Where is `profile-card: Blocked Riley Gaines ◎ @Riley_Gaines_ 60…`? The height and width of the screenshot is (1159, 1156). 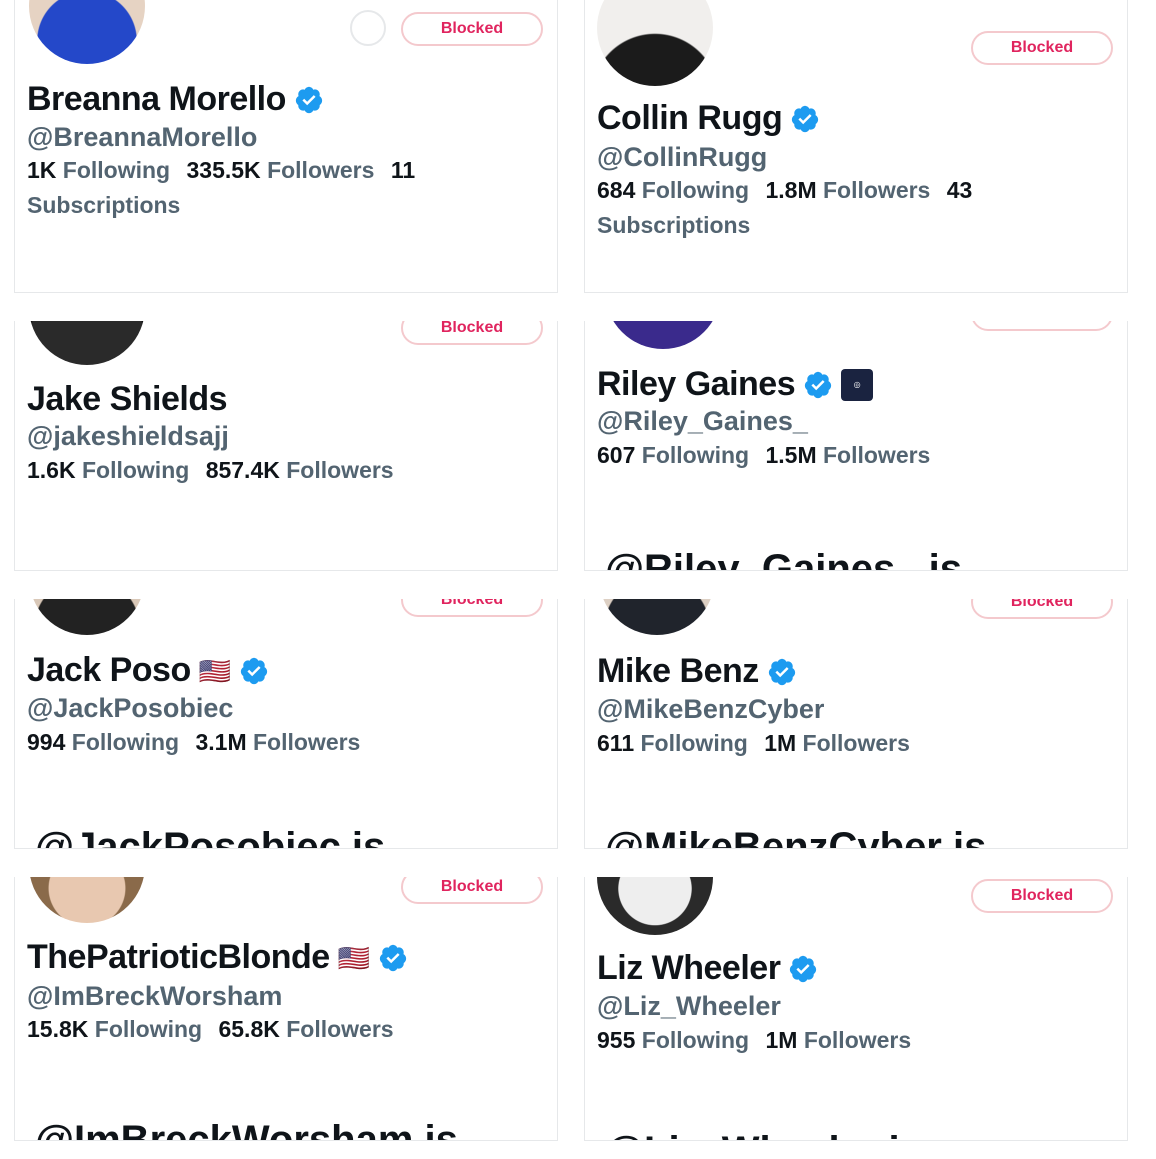 profile-card: Blocked Riley Gaines ◎ @Riley_Gaines_ 60… is located at coordinates (856, 446).